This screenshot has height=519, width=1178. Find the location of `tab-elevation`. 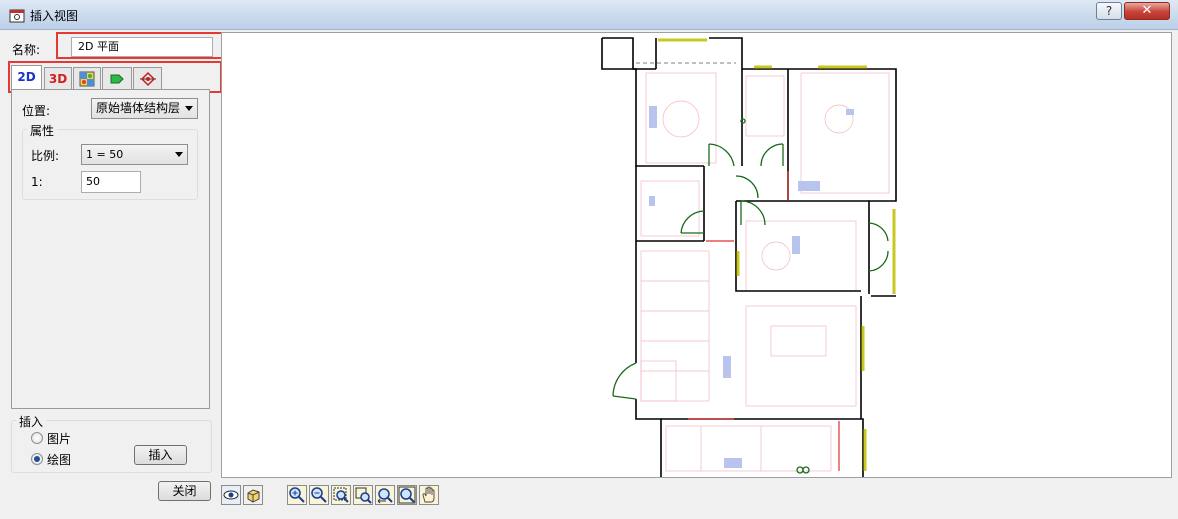

tab-elevation is located at coordinates (147, 78).